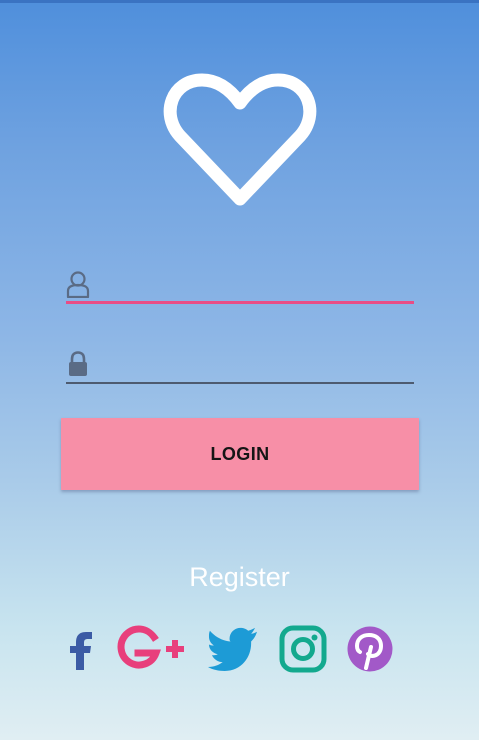  I want to click on password-field, so click(240, 366).